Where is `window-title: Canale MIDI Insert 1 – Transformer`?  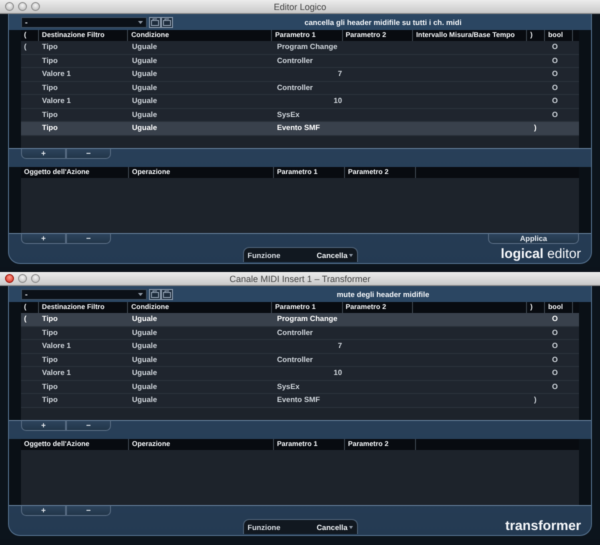
window-title: Canale MIDI Insert 1 – Transformer is located at coordinates (300, 279).